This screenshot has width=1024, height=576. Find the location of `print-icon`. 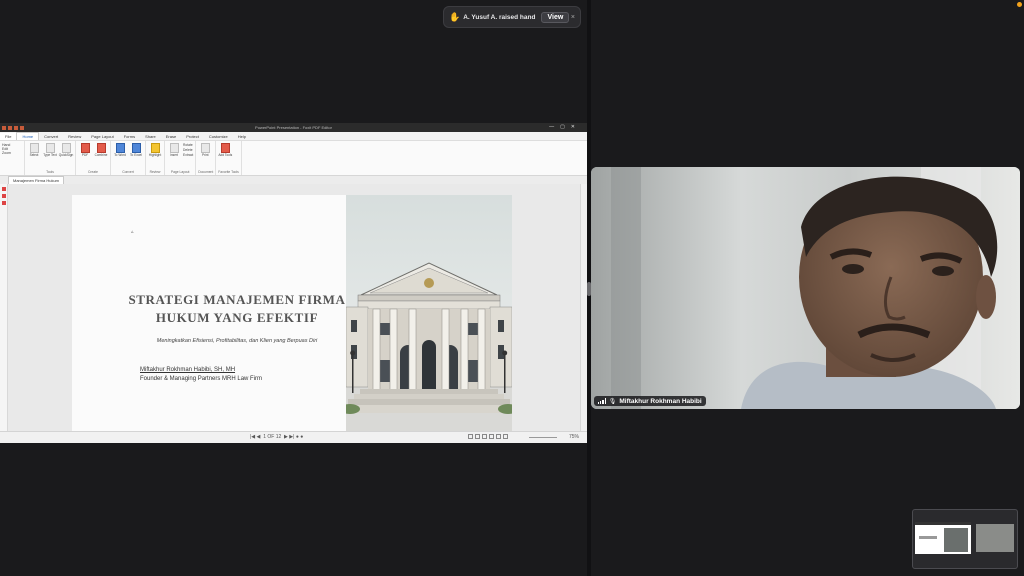

print-icon is located at coordinates (205, 148).